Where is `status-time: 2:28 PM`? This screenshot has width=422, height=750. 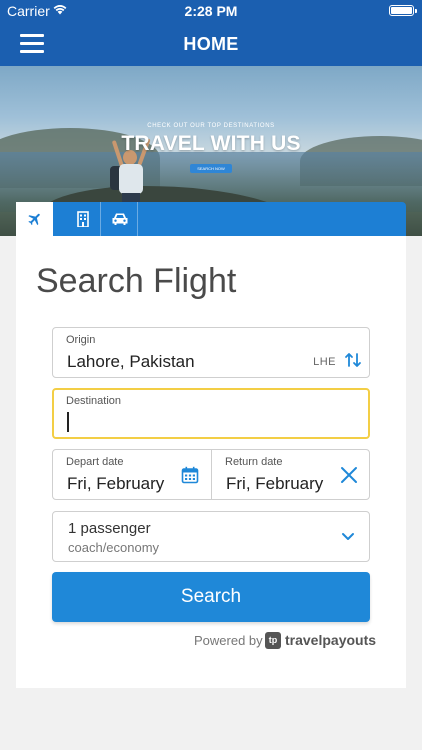
status-time: 2:28 PM is located at coordinates (211, 11).